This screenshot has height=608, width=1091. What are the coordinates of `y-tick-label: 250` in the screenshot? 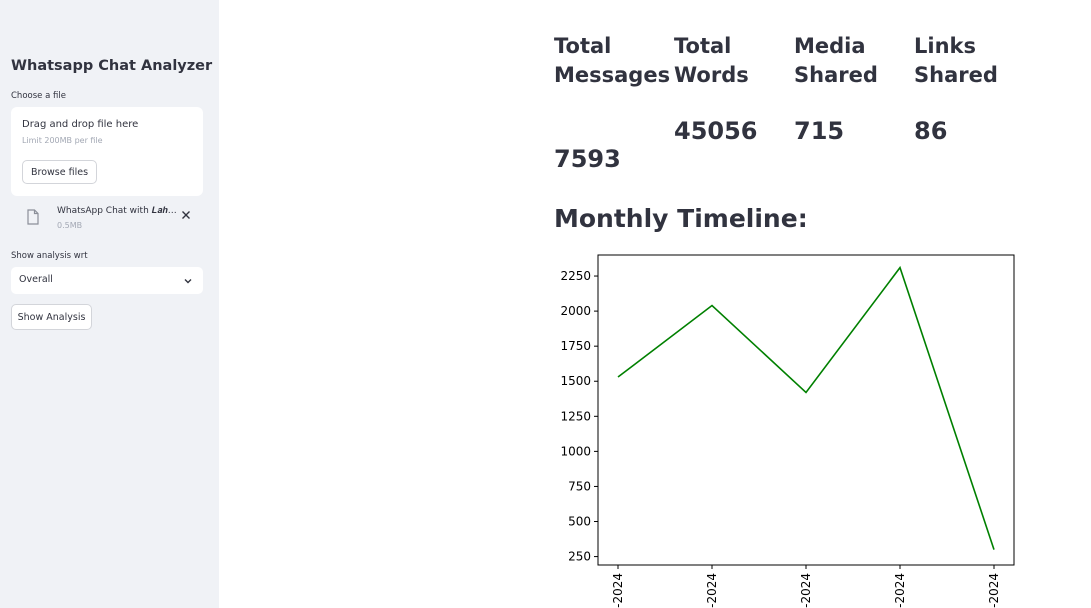 It's located at (579, 557).